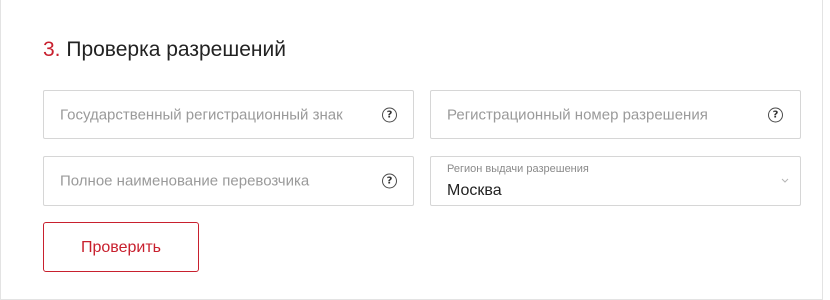 The image size is (830, 300). I want to click on region-select-value: Москва, so click(474, 190).